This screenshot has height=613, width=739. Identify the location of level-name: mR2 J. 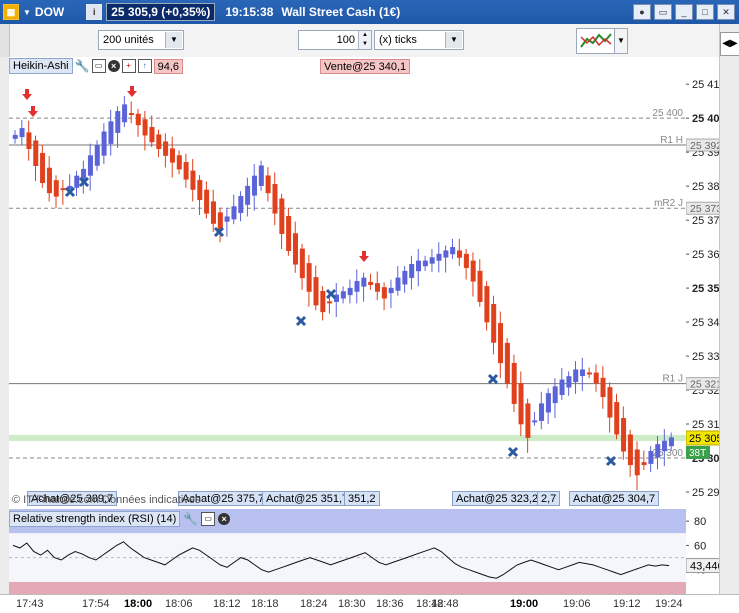
(668, 203).